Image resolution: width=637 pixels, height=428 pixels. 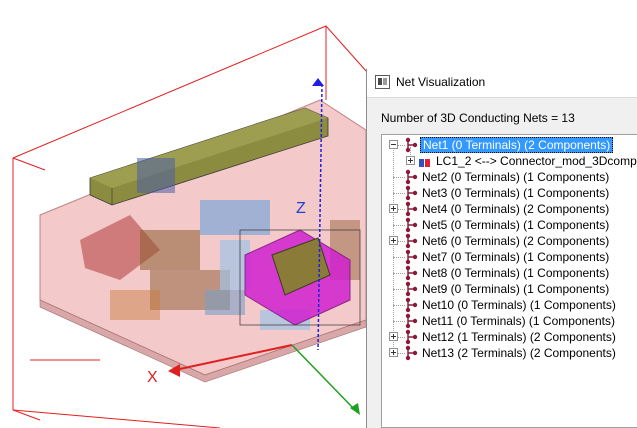 What do you see at coordinates (519, 305) in the screenshot?
I see `net-label: Net10 (0 Terminals) (1 Components)` at bounding box center [519, 305].